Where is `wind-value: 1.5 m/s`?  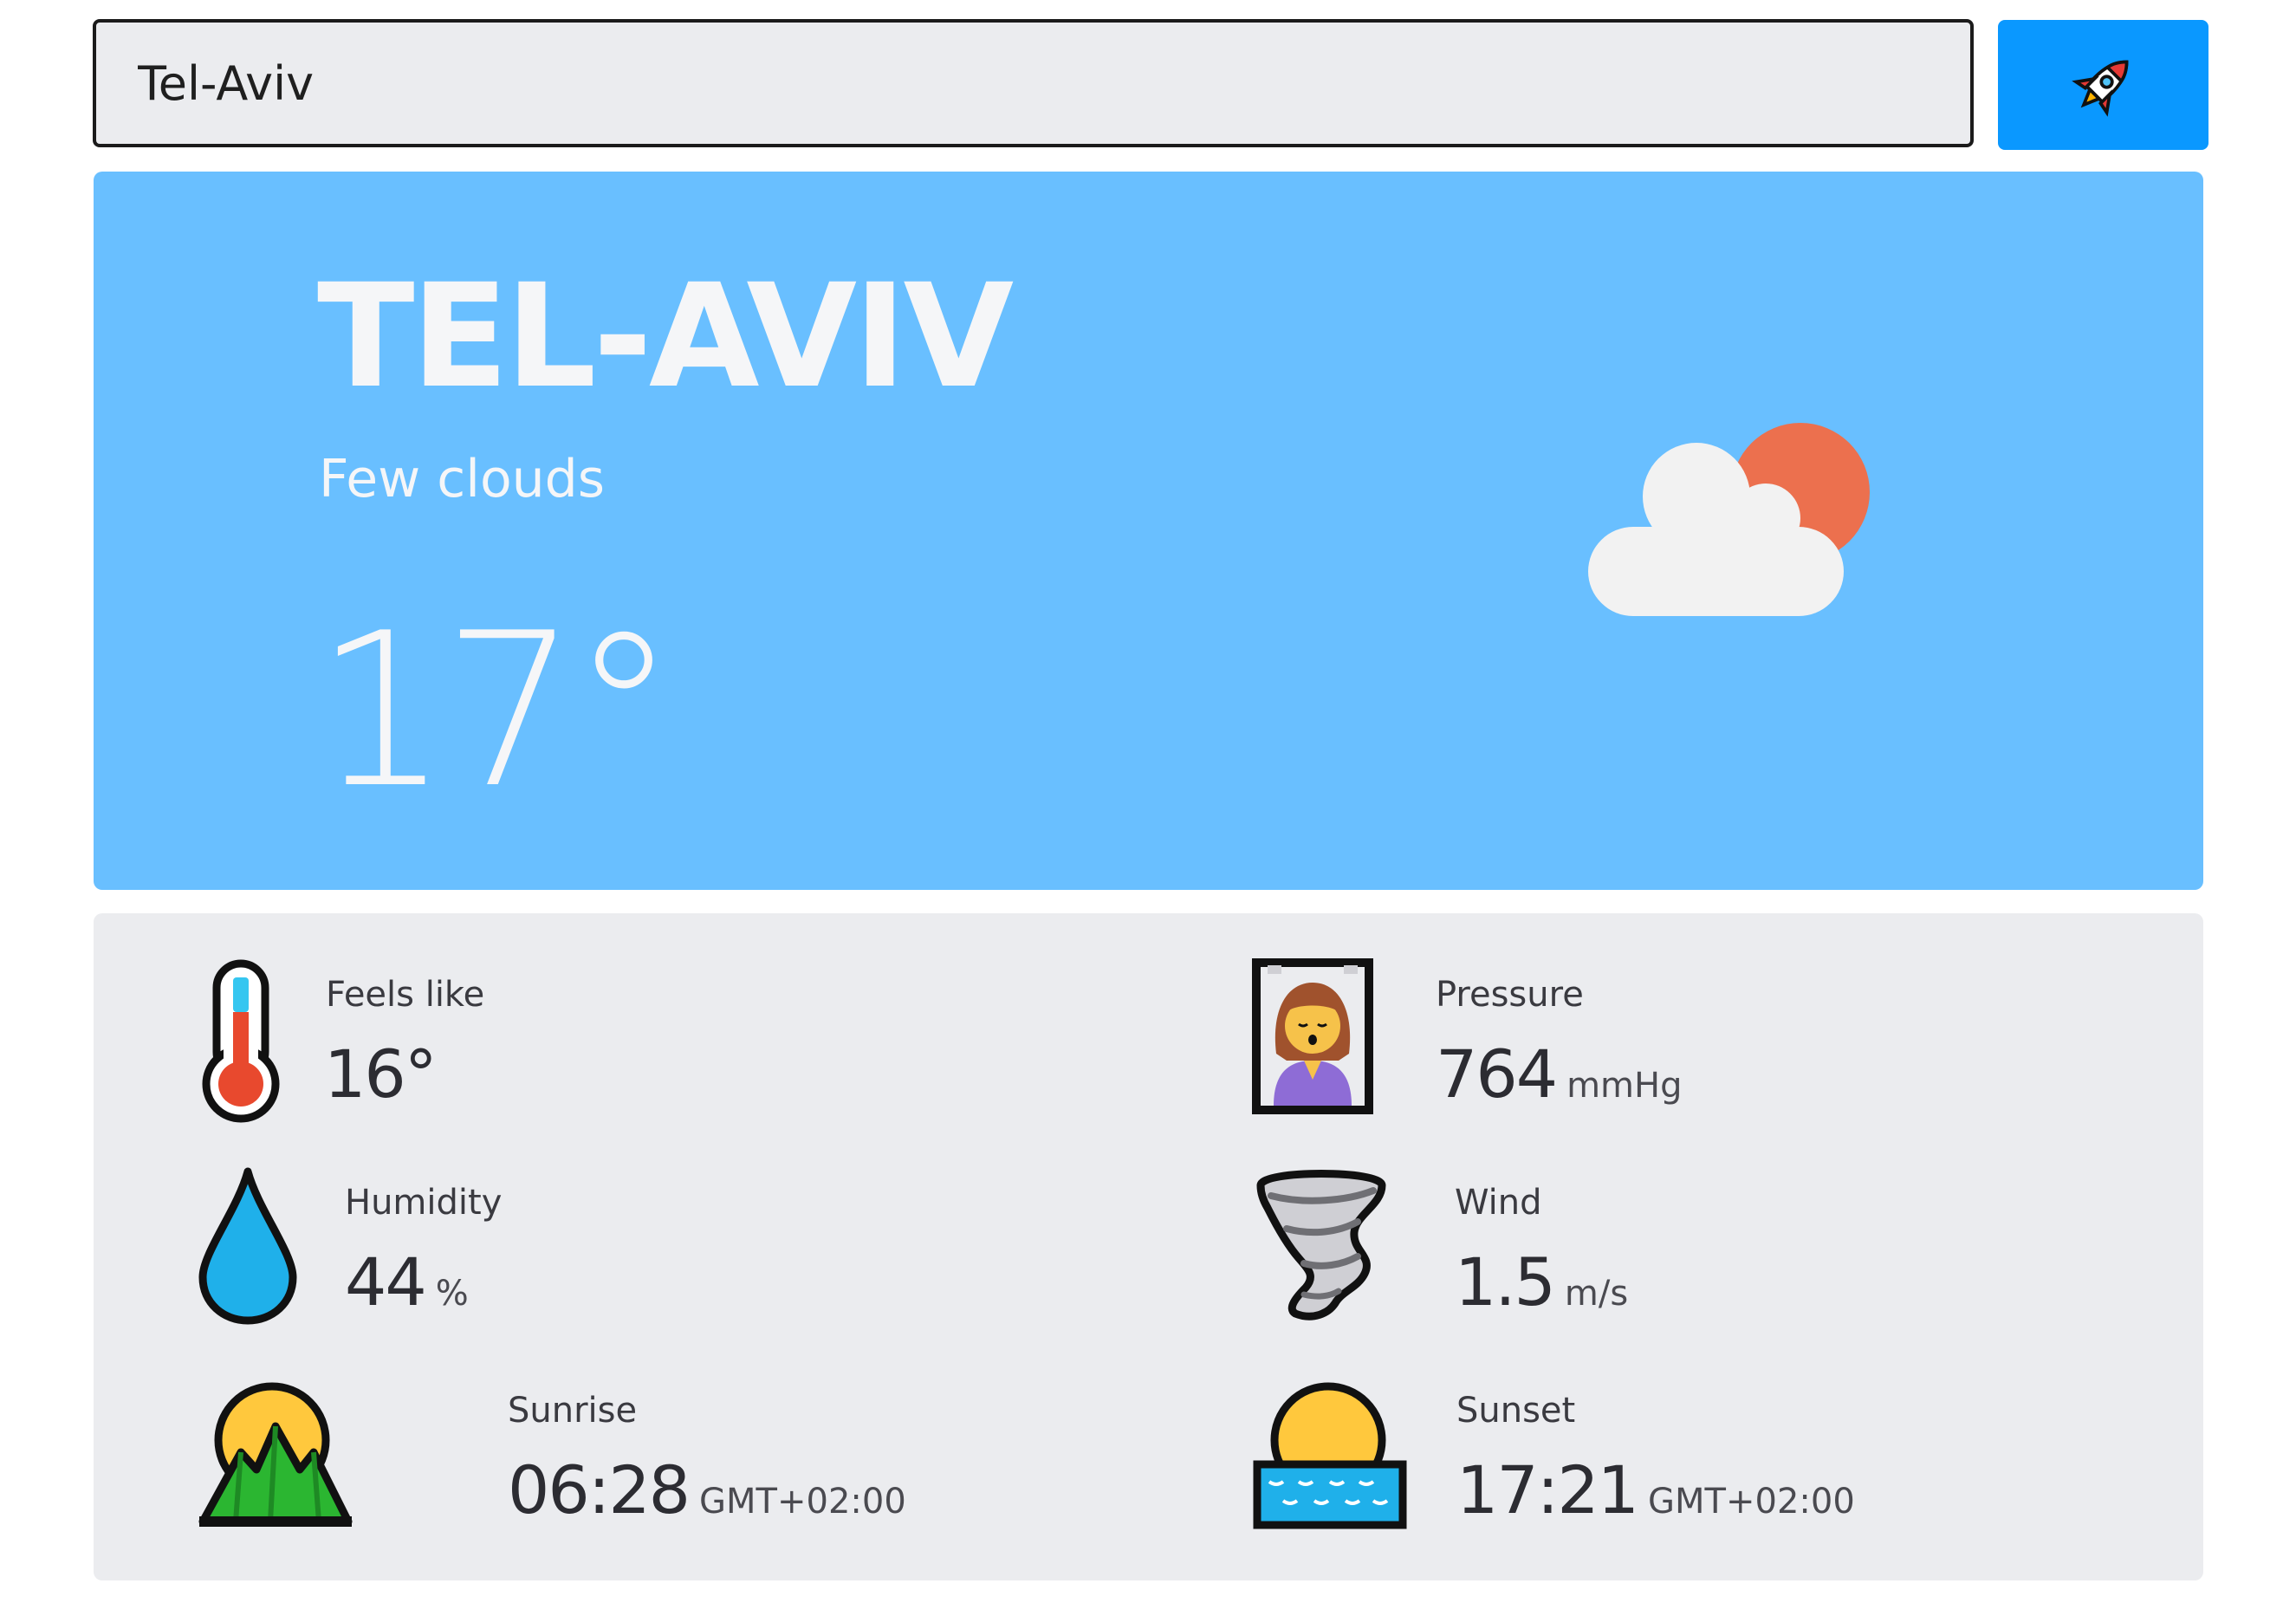 wind-value: 1.5 m/s is located at coordinates (1542, 1282).